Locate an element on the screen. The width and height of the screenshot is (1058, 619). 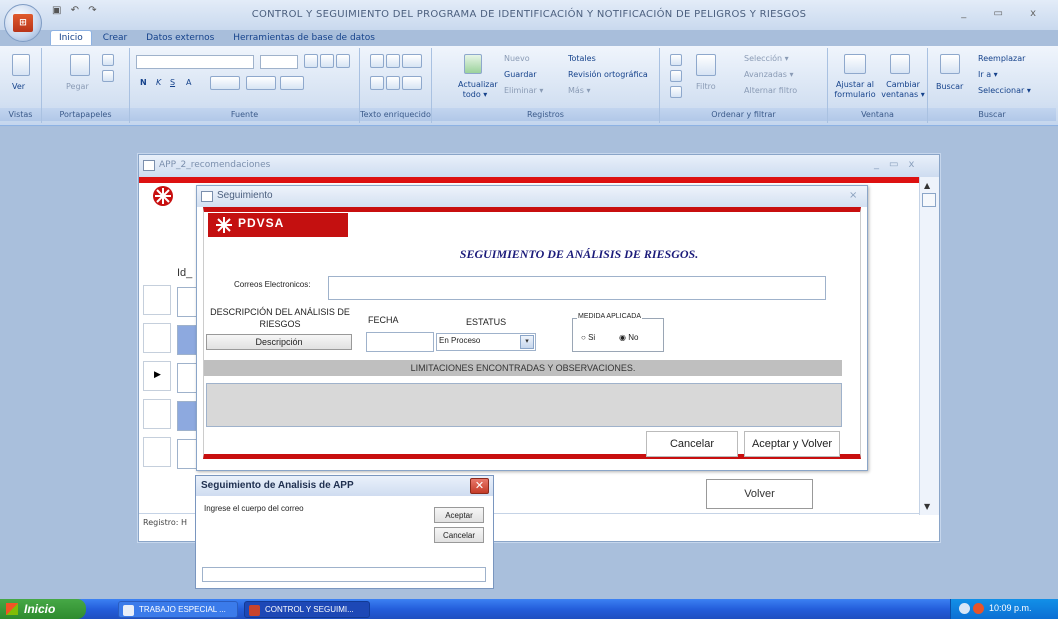
increase-indent-icon is located at coordinates (393, 61).